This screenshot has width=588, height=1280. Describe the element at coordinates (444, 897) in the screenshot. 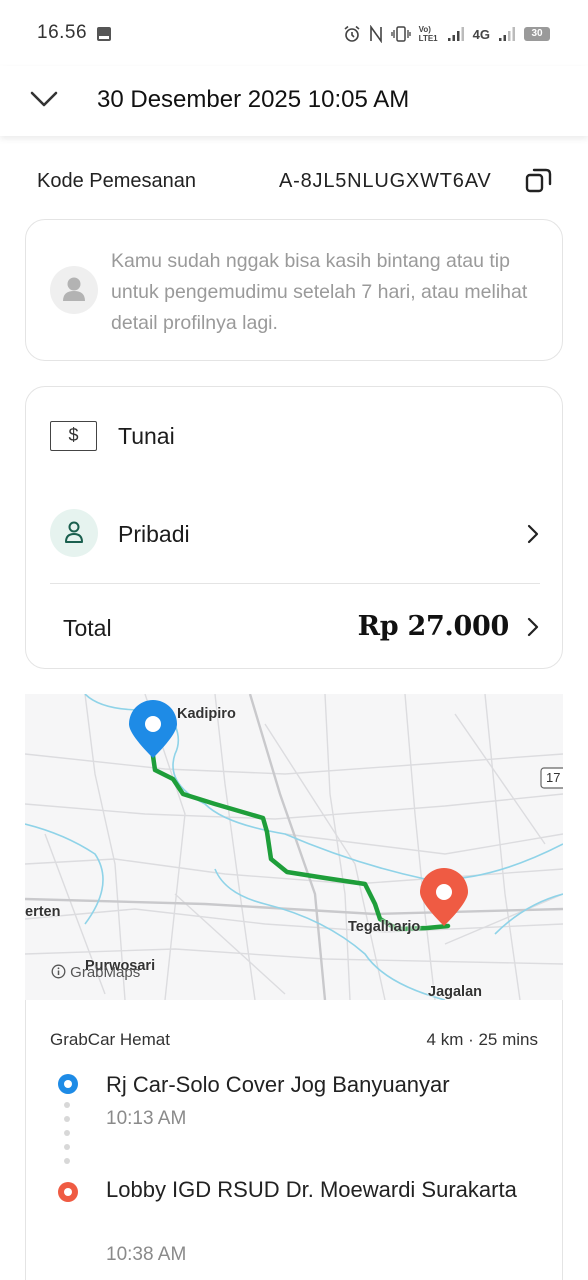

I see `dropoff-pin-icon` at that location.